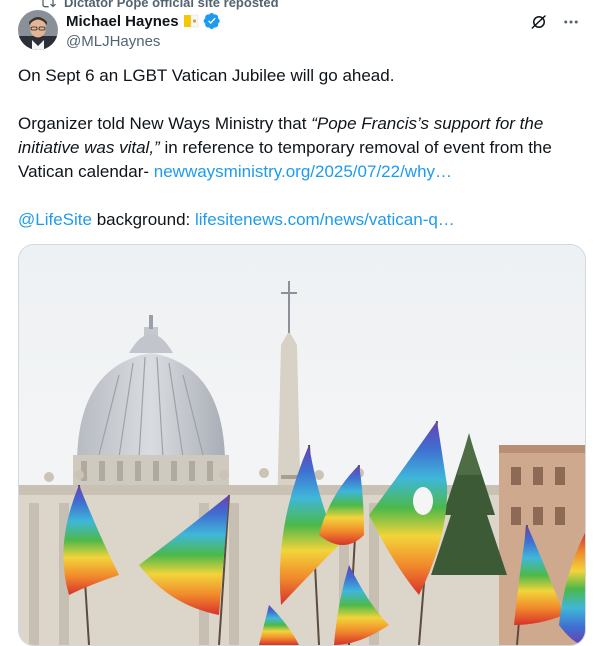 This screenshot has height=646, width=594. What do you see at coordinates (113, 41) in the screenshot?
I see `author-handle: @MLJHaynes` at bounding box center [113, 41].